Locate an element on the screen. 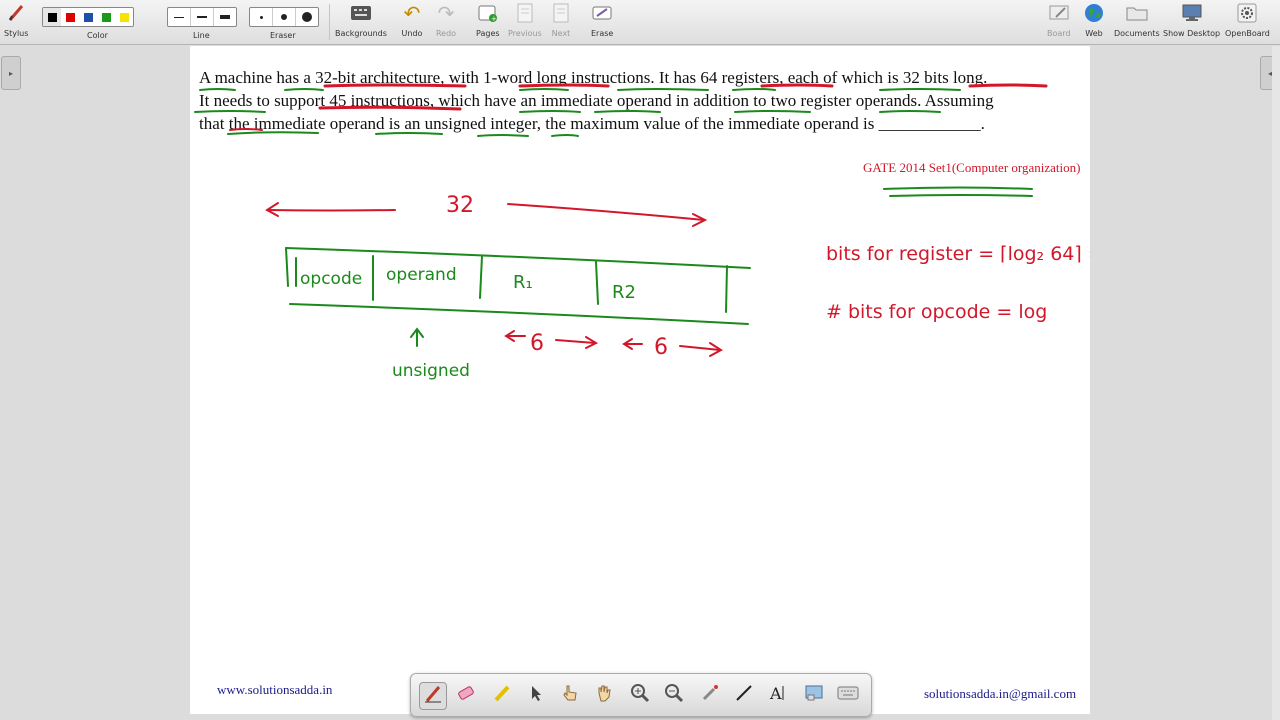 The image size is (1280, 720). select-tool is located at coordinates (536, 695).